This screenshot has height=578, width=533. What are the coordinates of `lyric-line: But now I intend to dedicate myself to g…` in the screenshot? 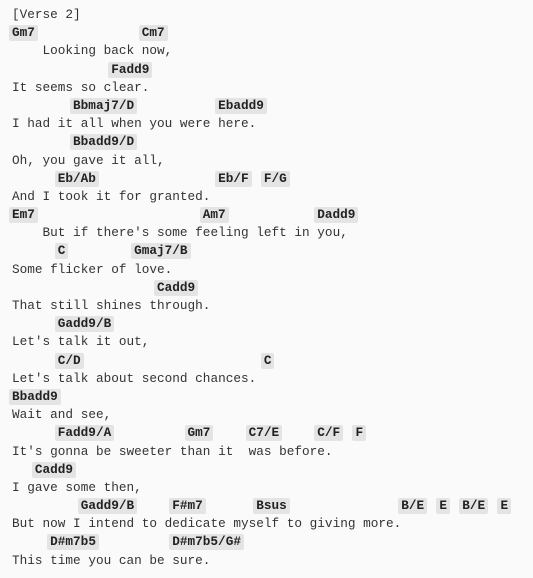 It's located at (207, 524).